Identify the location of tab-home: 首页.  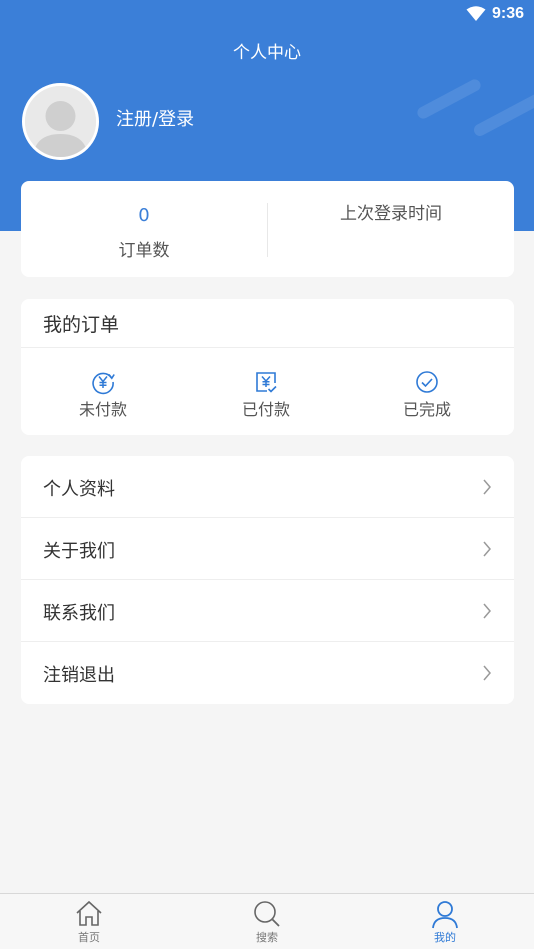
(89, 922).